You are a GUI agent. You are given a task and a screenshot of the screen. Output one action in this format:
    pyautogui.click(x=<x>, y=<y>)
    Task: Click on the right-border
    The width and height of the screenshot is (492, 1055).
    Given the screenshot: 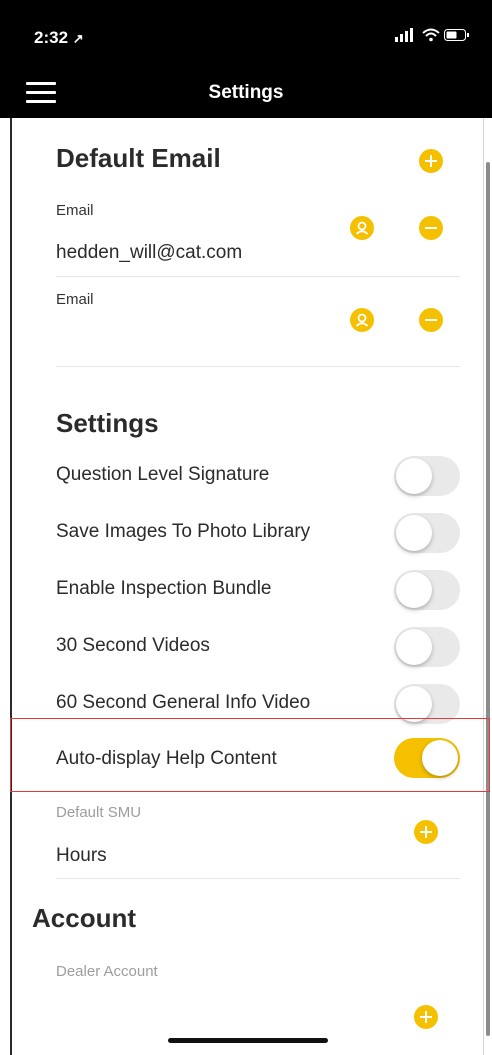 What is the action you would take?
    pyautogui.click(x=483, y=586)
    